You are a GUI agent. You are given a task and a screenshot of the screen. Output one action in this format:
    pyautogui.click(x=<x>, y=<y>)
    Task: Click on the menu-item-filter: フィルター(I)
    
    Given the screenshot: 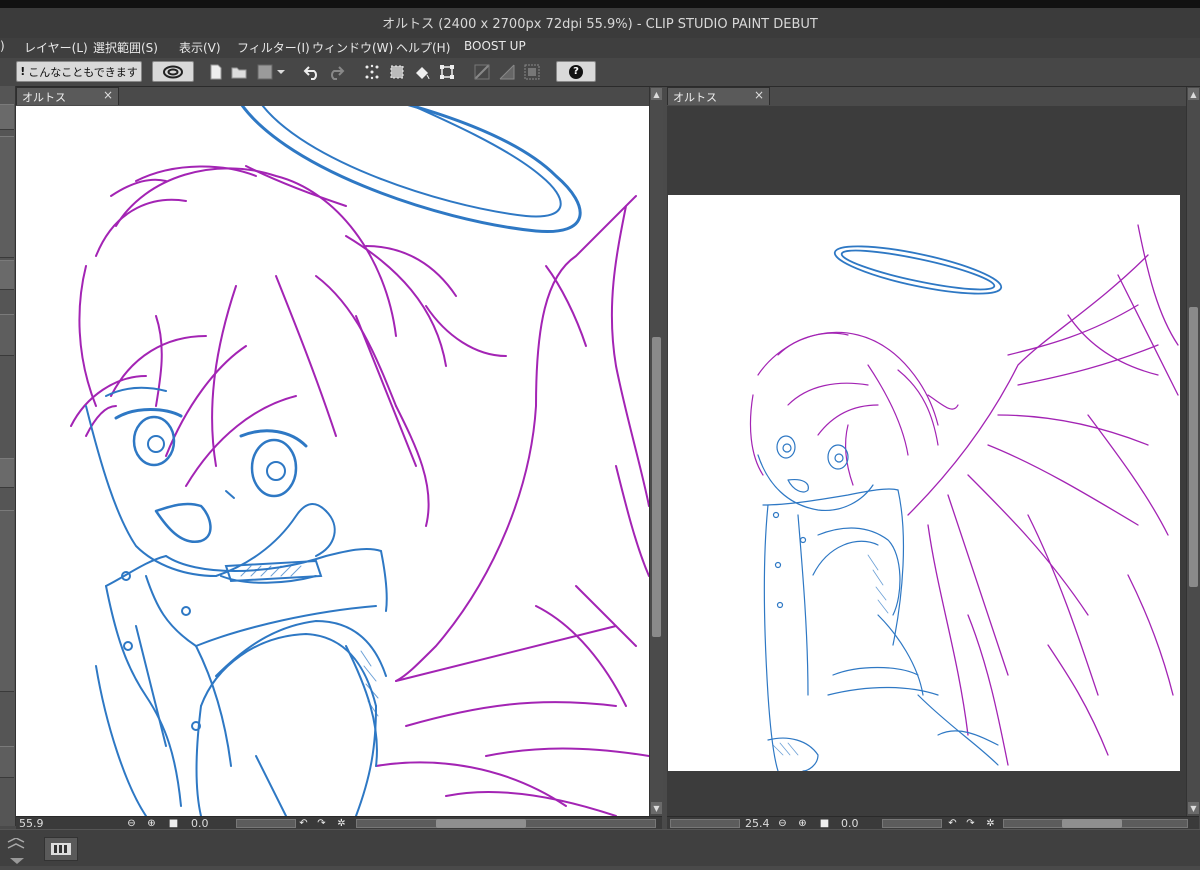 What is the action you would take?
    pyautogui.click(x=273, y=47)
    